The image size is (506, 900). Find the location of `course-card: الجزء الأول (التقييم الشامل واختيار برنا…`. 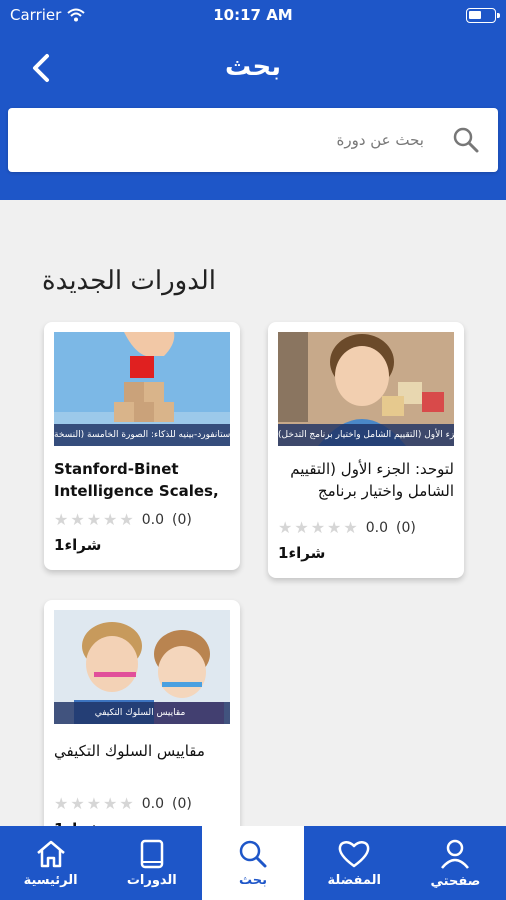

course-card: الجزء الأول (التقييم الشامل واختيار برنا… is located at coordinates (366, 450).